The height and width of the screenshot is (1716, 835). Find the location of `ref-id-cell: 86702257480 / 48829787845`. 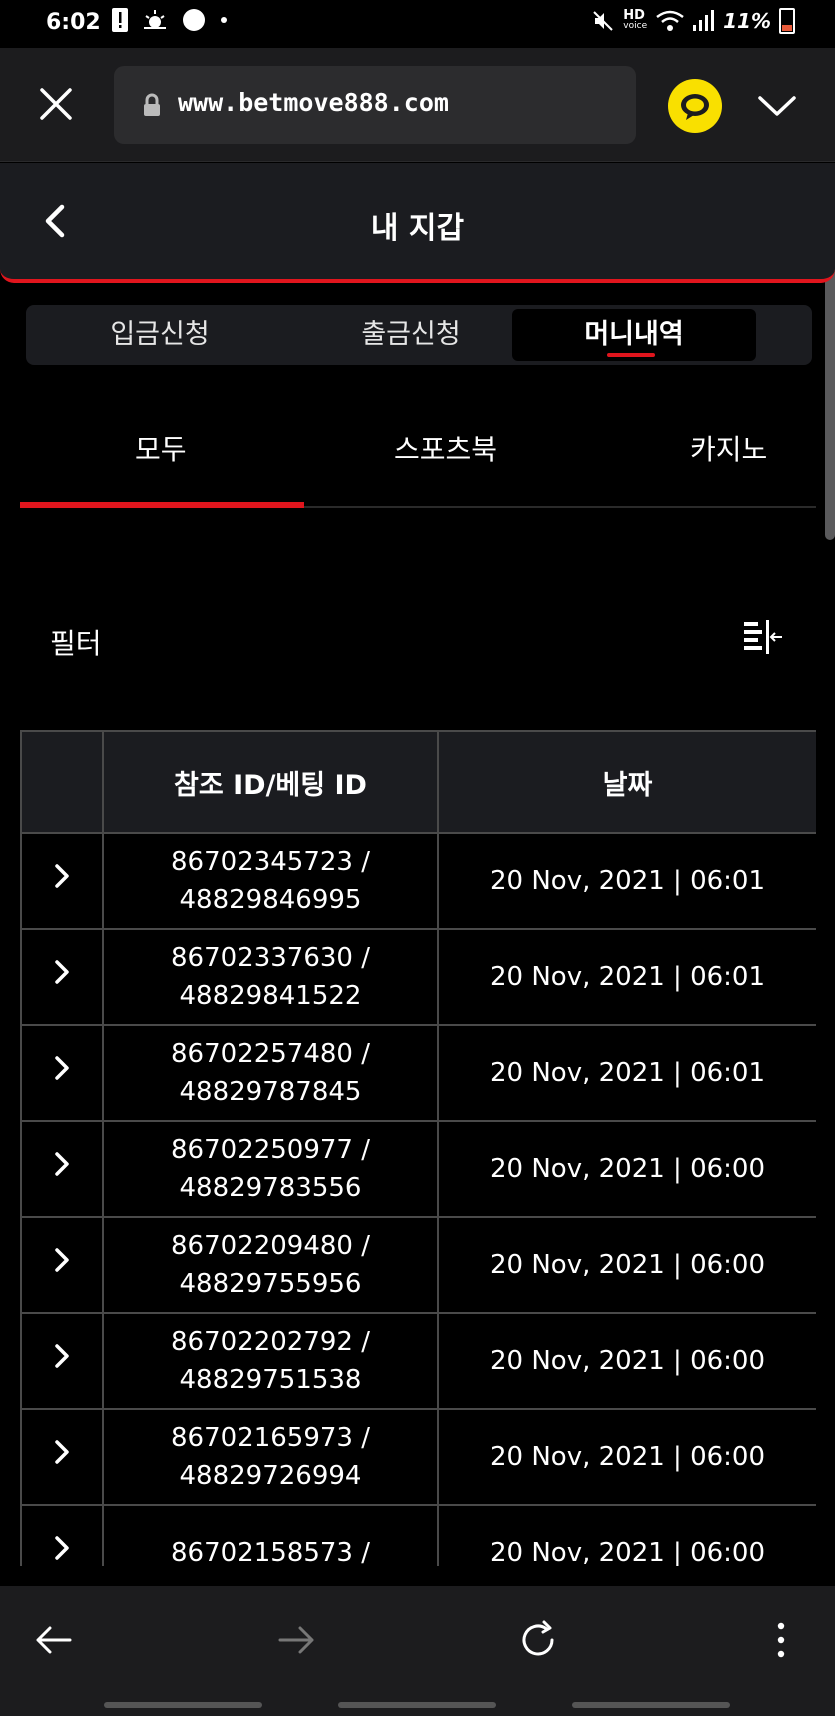

ref-id-cell: 86702257480 / 48829787845 is located at coordinates (270, 1073).